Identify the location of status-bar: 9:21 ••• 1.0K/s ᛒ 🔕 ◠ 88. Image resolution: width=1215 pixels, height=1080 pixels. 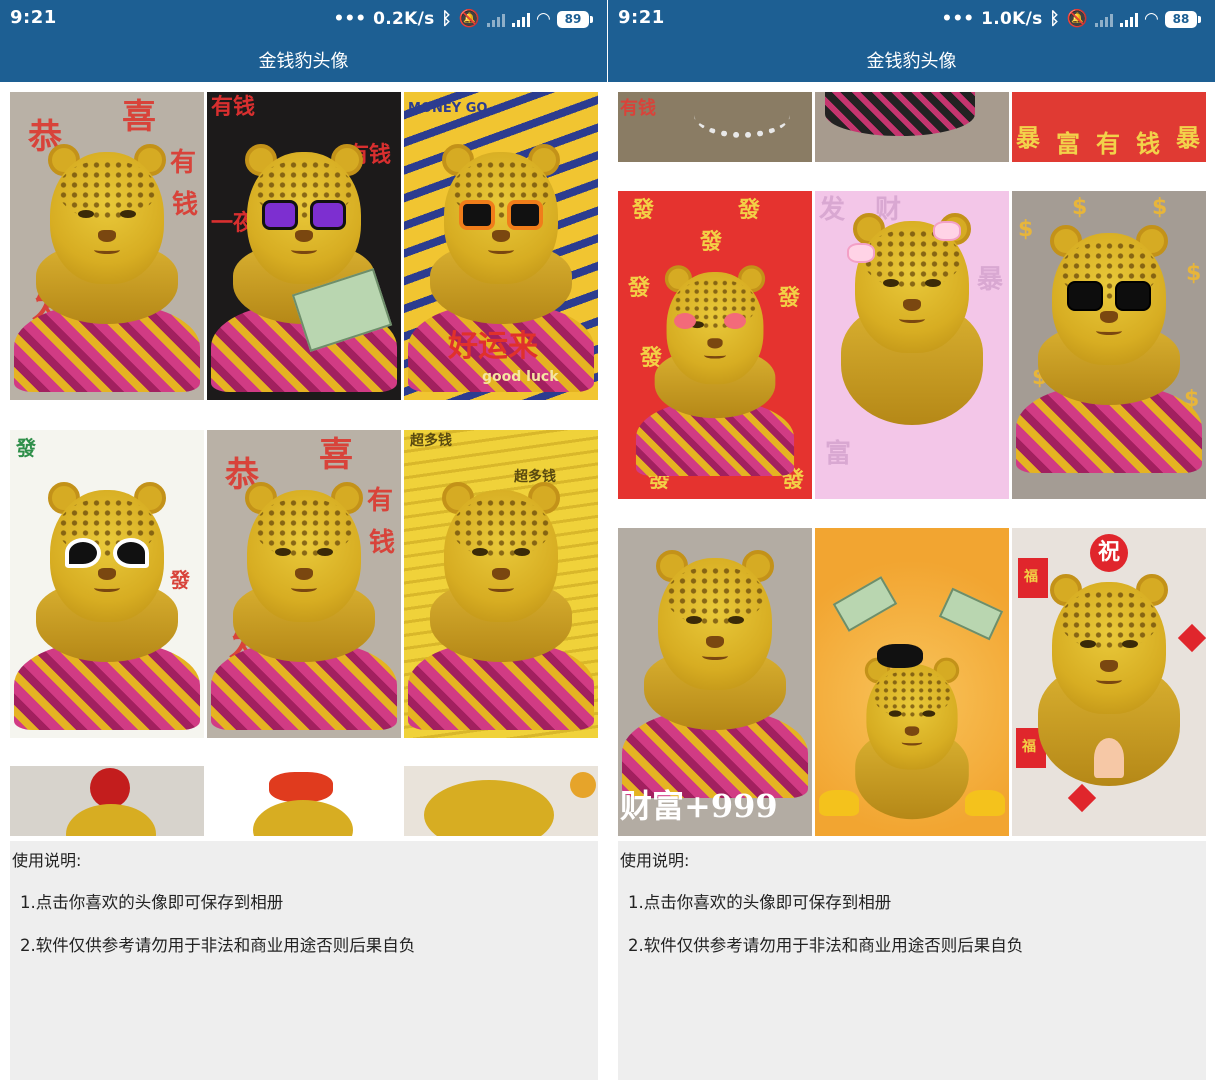
(911, 19).